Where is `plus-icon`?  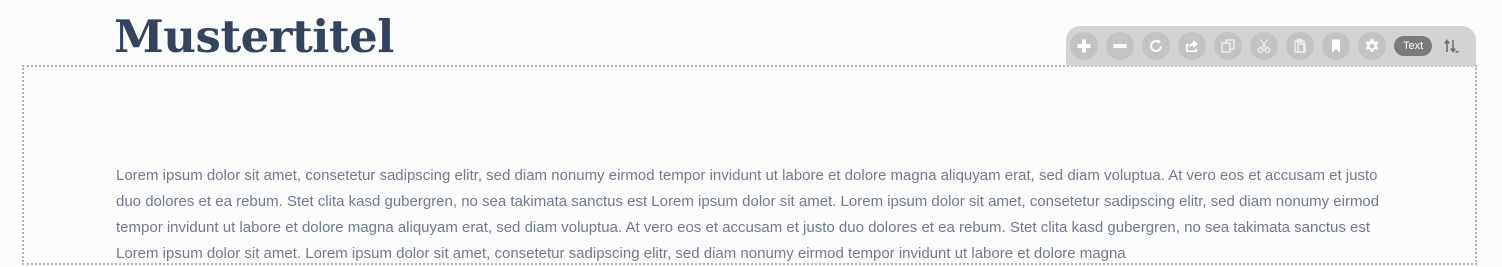
plus-icon is located at coordinates (1084, 46).